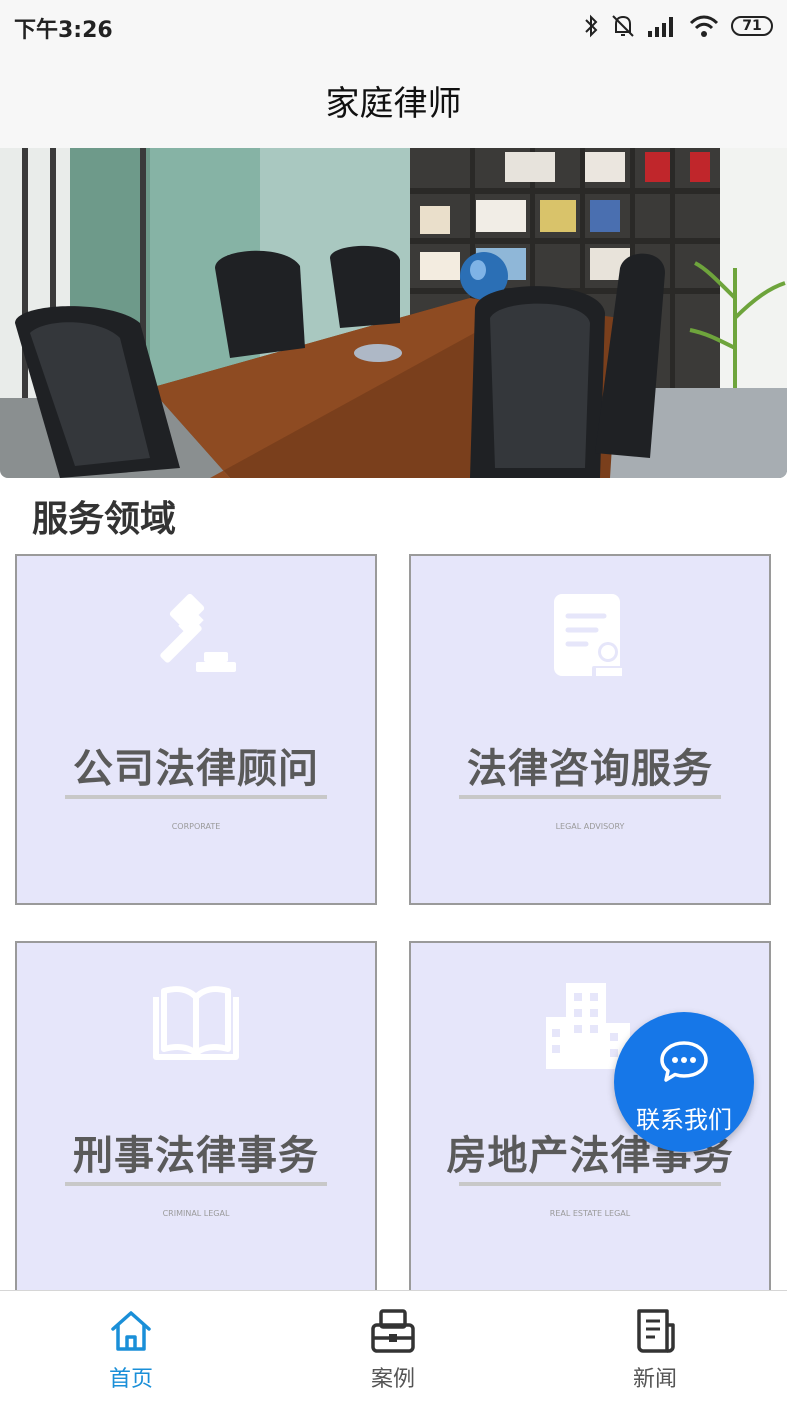 This screenshot has width=787, height=1401. Describe the element at coordinates (392, 1379) in the screenshot. I see `tab-cases-label: 案例` at that location.